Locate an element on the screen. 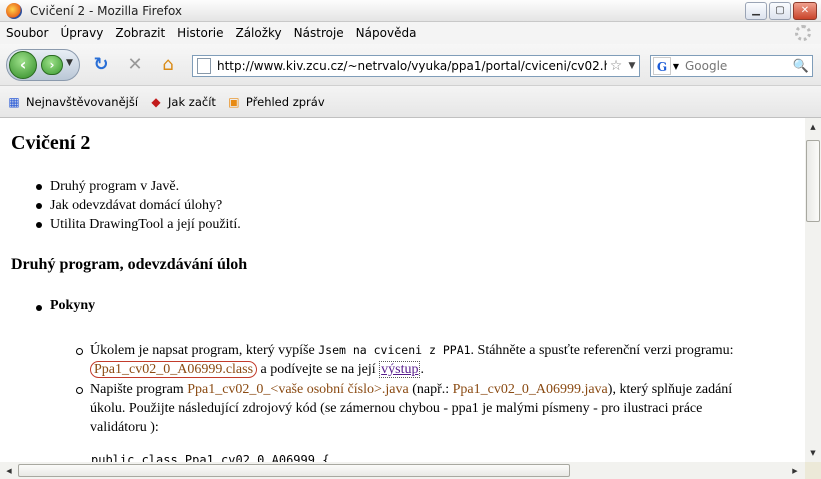 The width and height of the screenshot is (821, 479). bookmark-most-visited: ▦ Nejnavštěvovanější is located at coordinates (72, 102).